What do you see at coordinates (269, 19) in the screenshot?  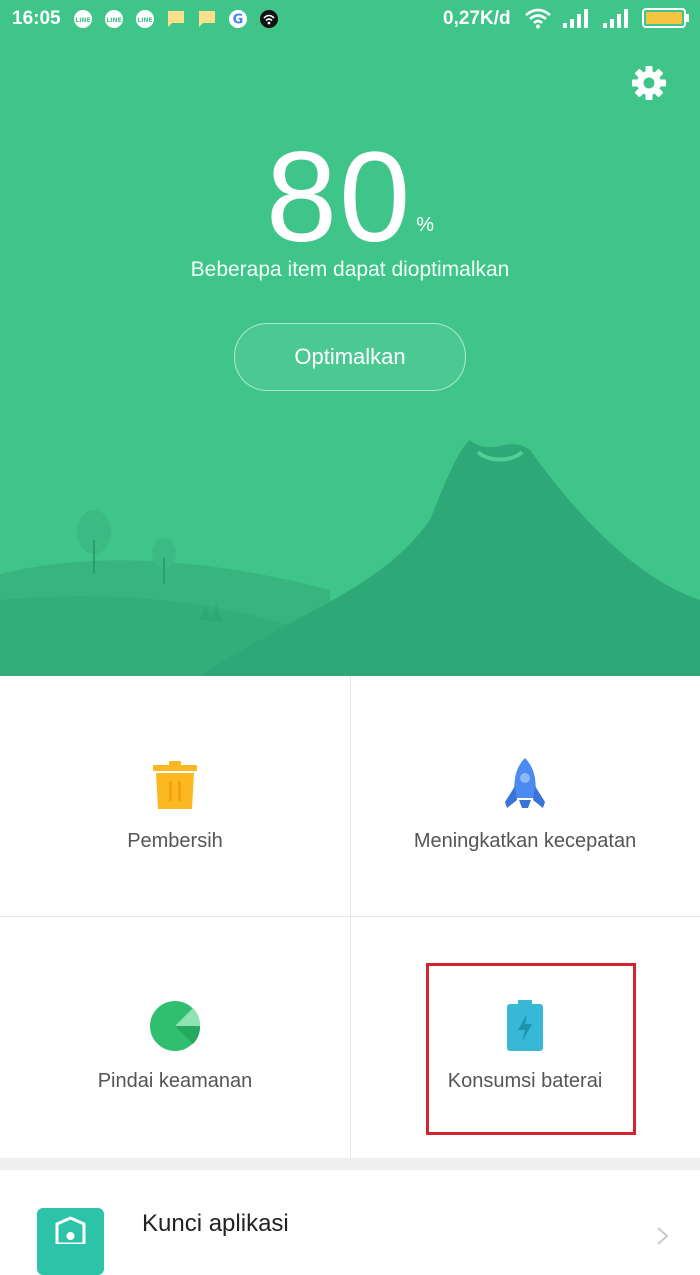 I see `wifi-app-icon` at bounding box center [269, 19].